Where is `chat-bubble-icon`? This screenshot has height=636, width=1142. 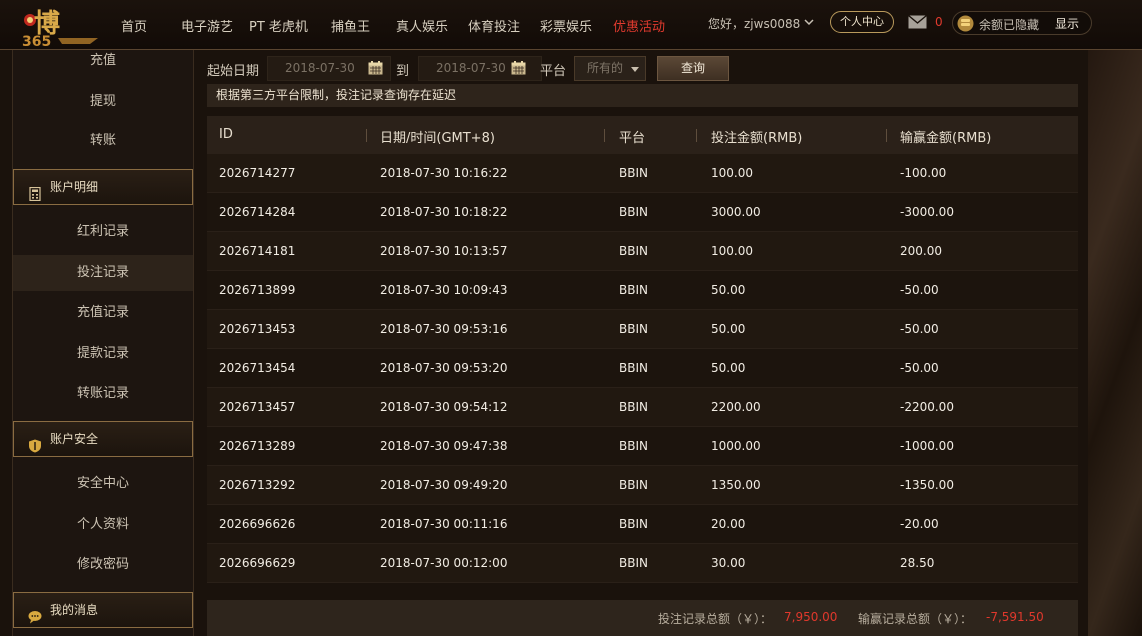
chat-bubble-icon is located at coordinates (35, 613).